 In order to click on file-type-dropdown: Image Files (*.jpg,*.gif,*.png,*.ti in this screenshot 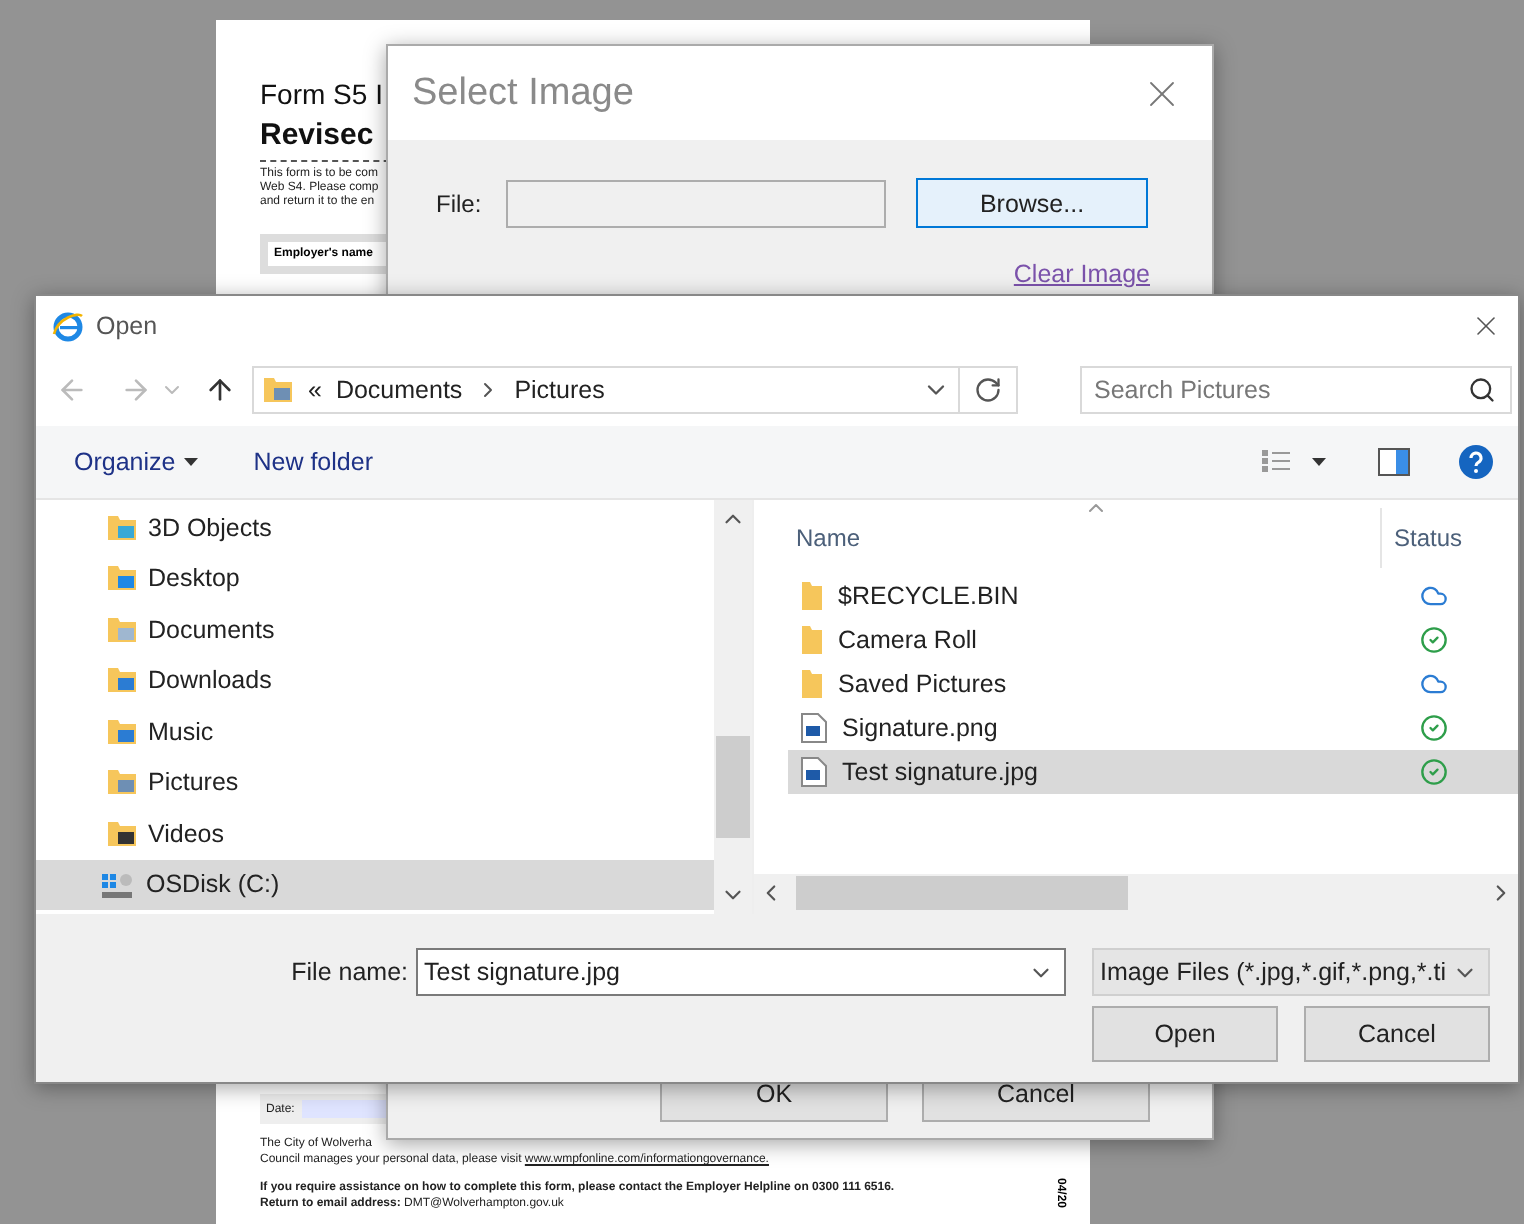, I will do `click(1291, 972)`.